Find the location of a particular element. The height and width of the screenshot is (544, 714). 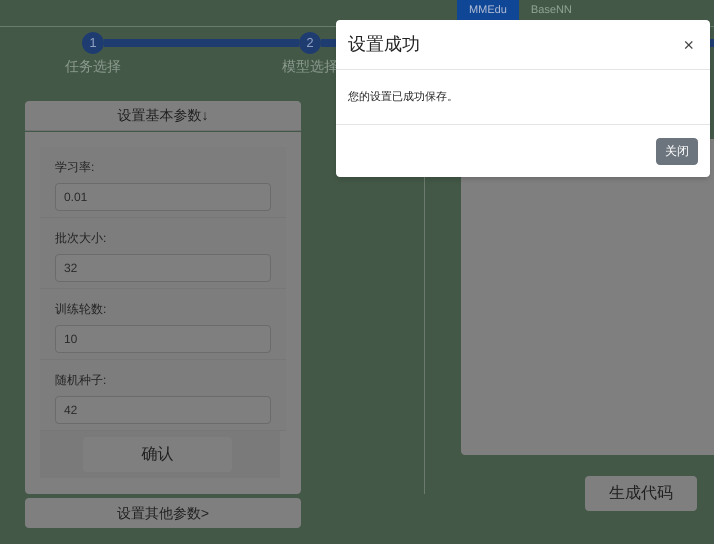

step-number: 1 is located at coordinates (93, 43).